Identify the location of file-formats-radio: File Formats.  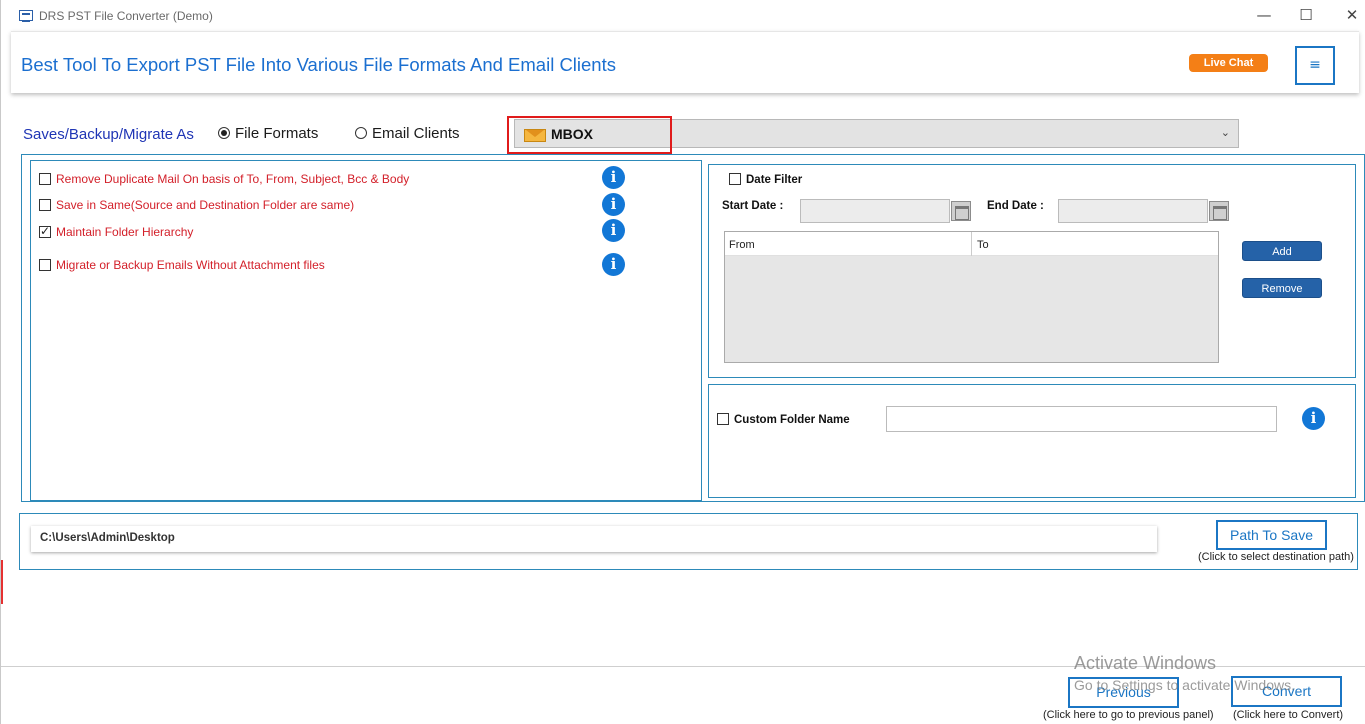
(268, 133).